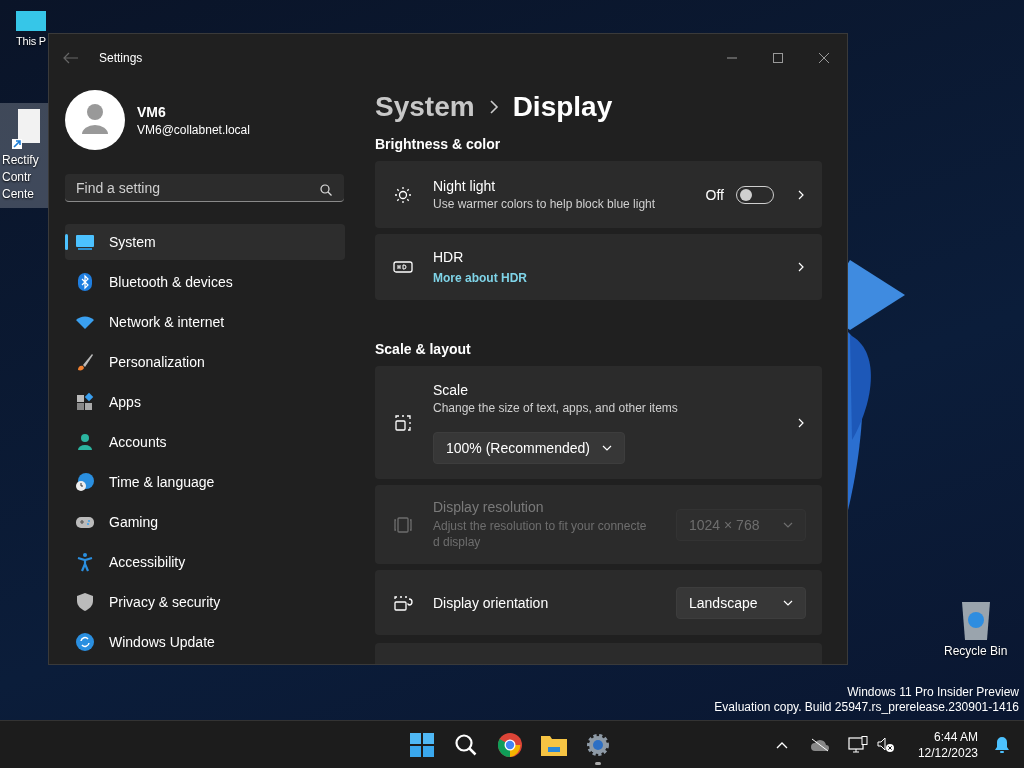  What do you see at coordinates (193, 129) in the screenshot?
I see `account-email: VM6@collabnet.local` at bounding box center [193, 129].